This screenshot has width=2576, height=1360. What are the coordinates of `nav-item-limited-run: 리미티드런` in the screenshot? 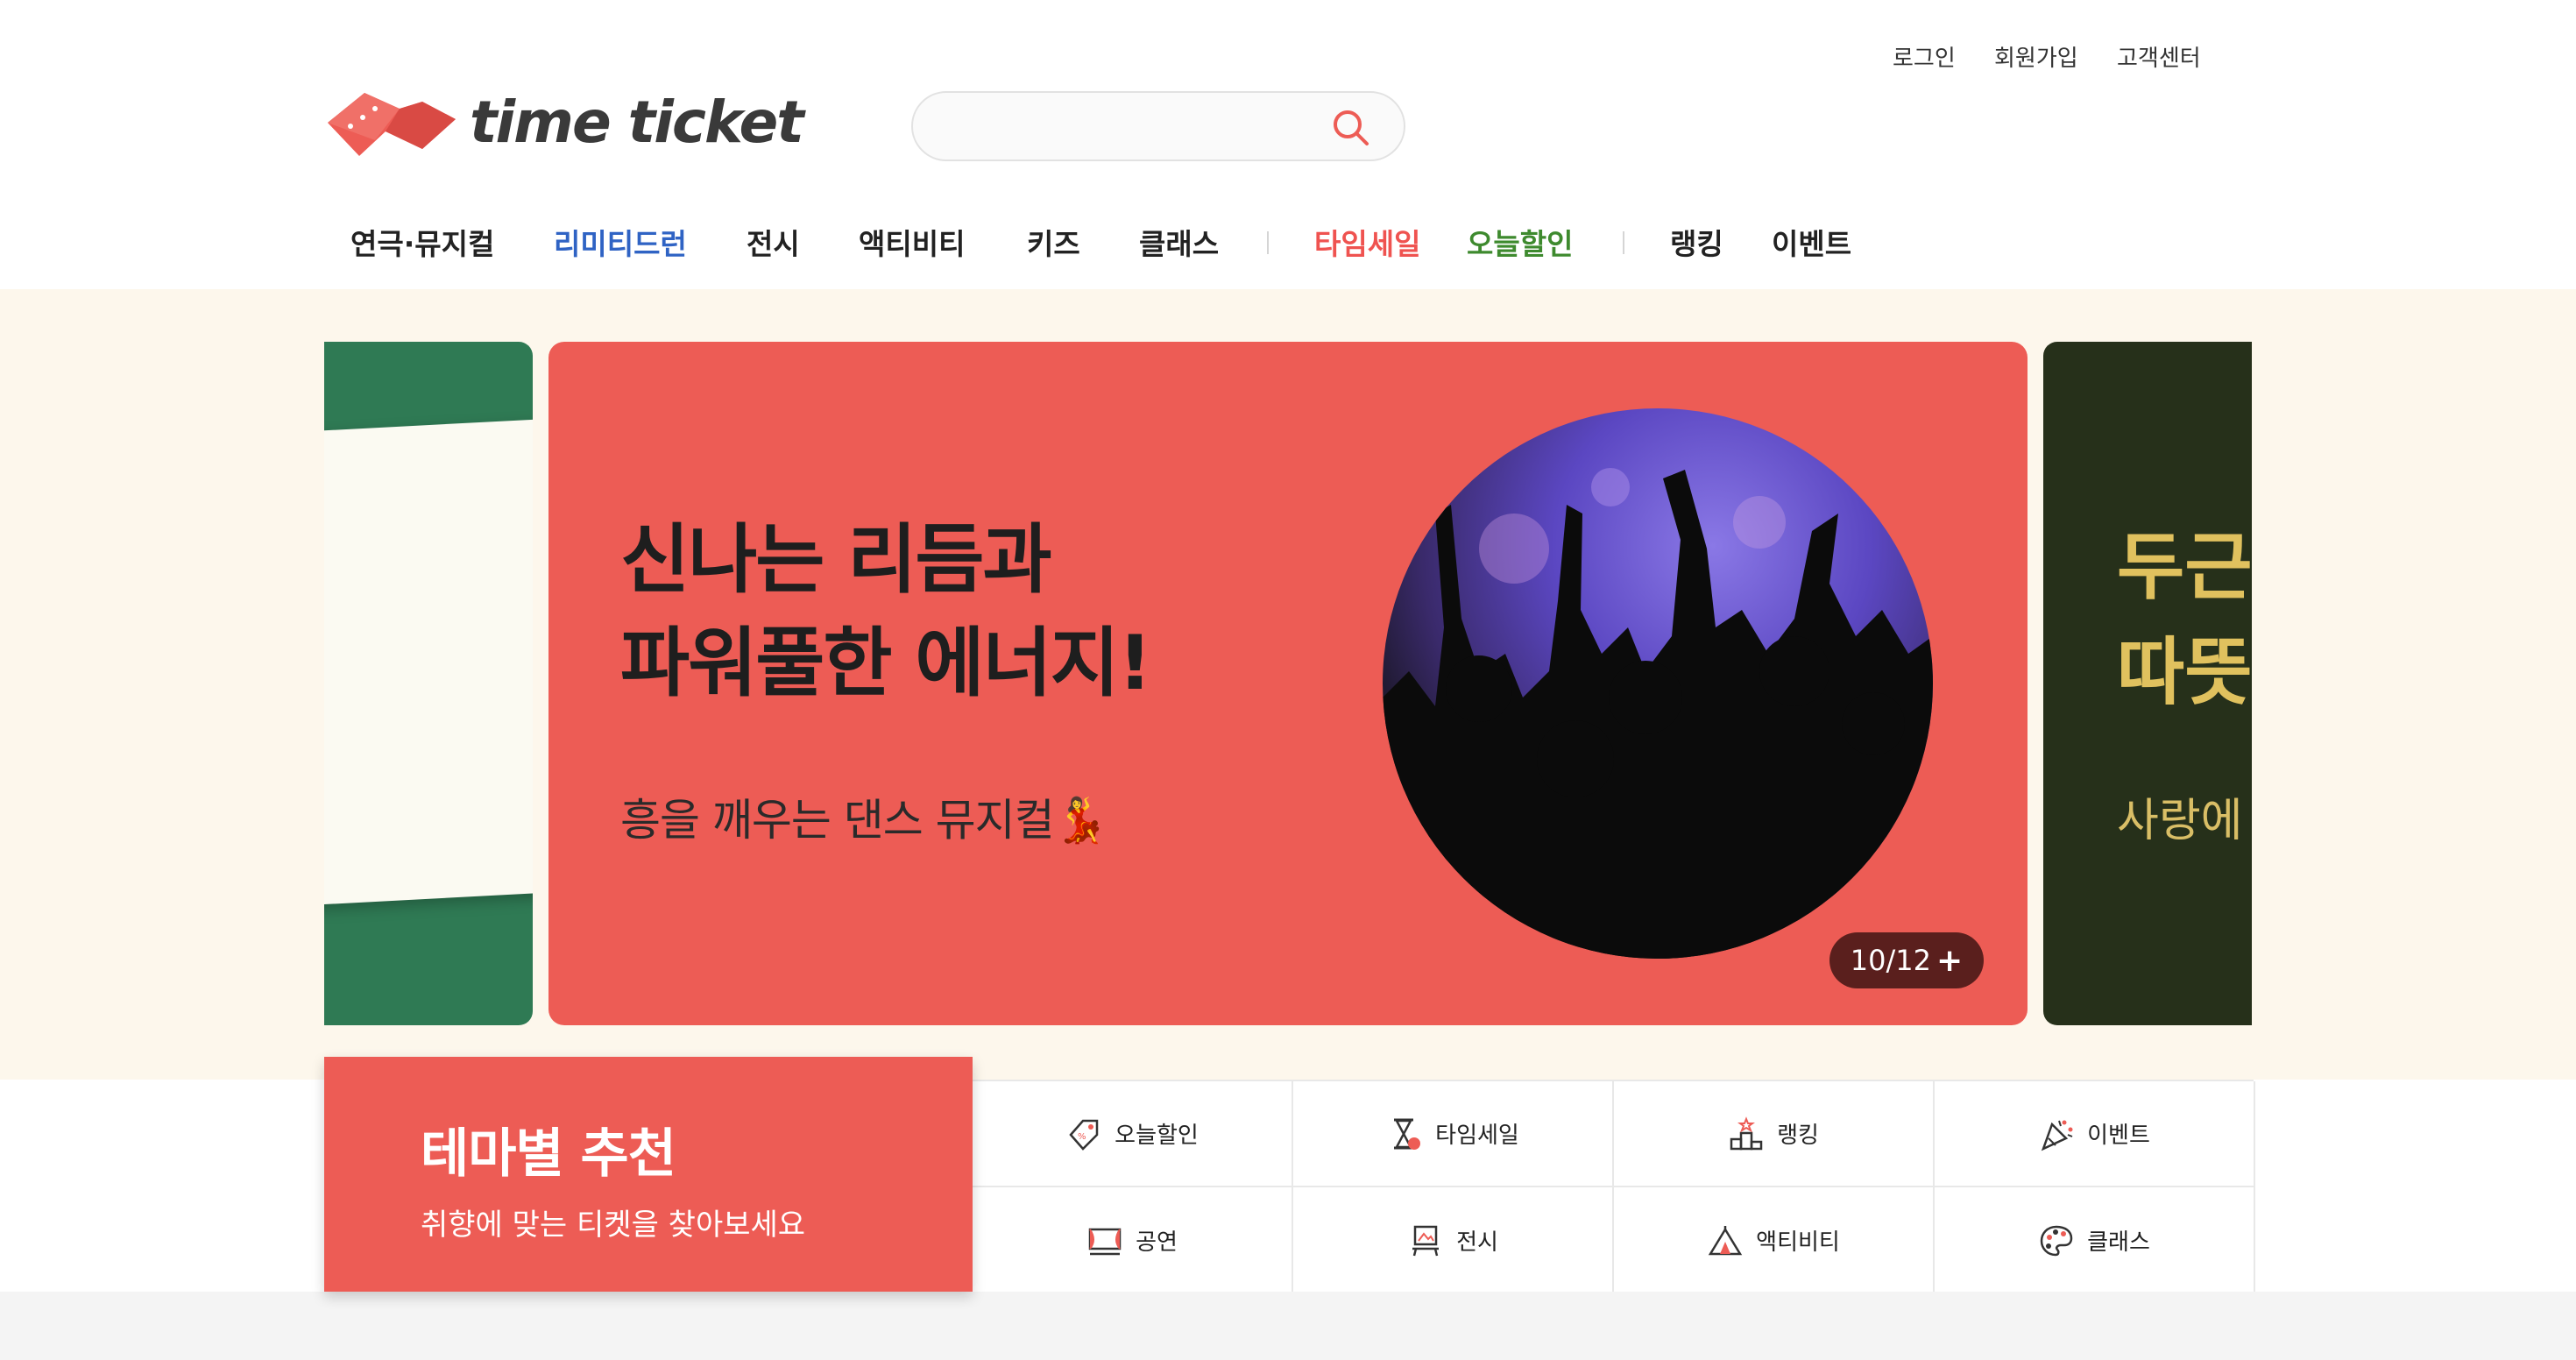 It's located at (620, 242).